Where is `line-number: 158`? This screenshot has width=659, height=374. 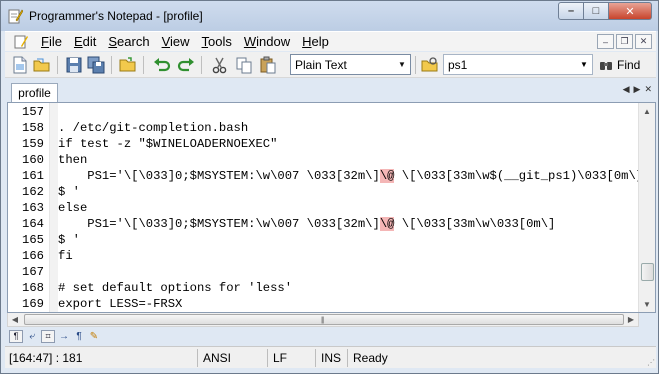 line-number: 158 is located at coordinates (33, 128).